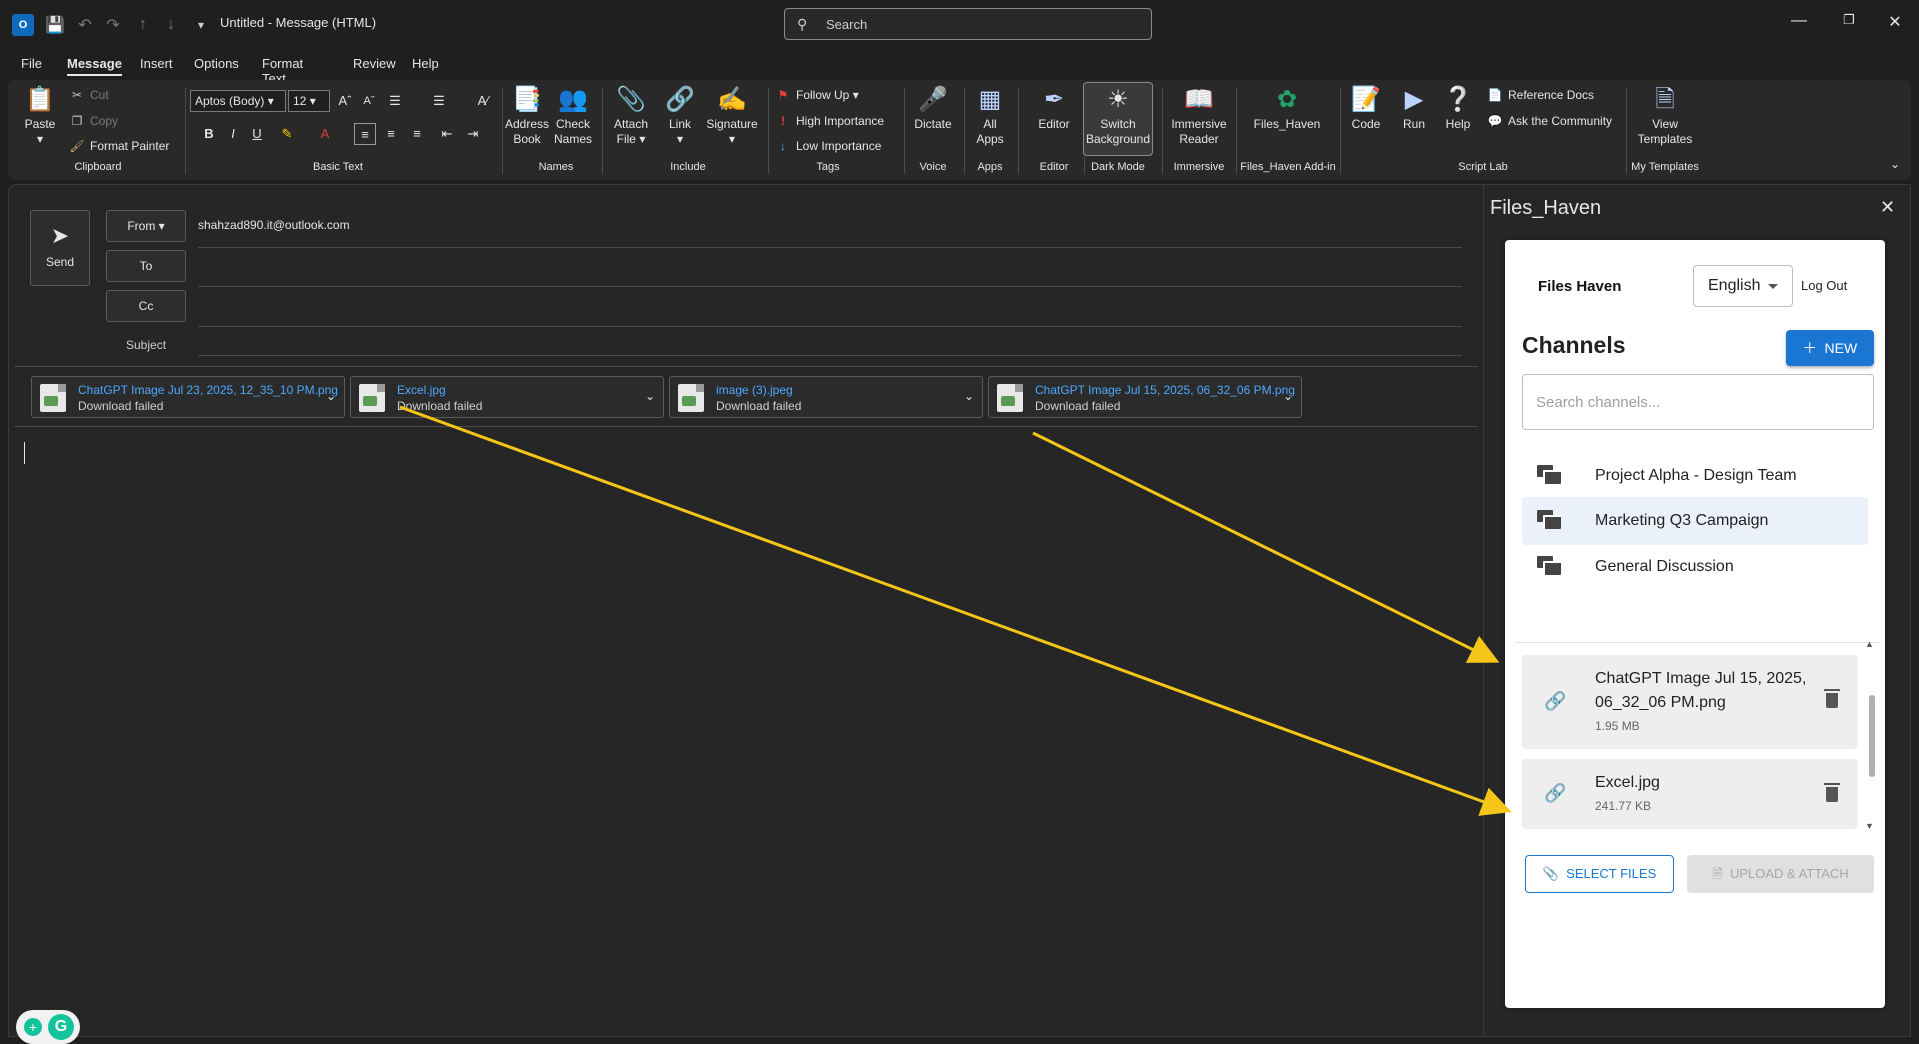 The width and height of the screenshot is (1919, 1044). I want to click on align-left-icon: ≡, so click(365, 134).